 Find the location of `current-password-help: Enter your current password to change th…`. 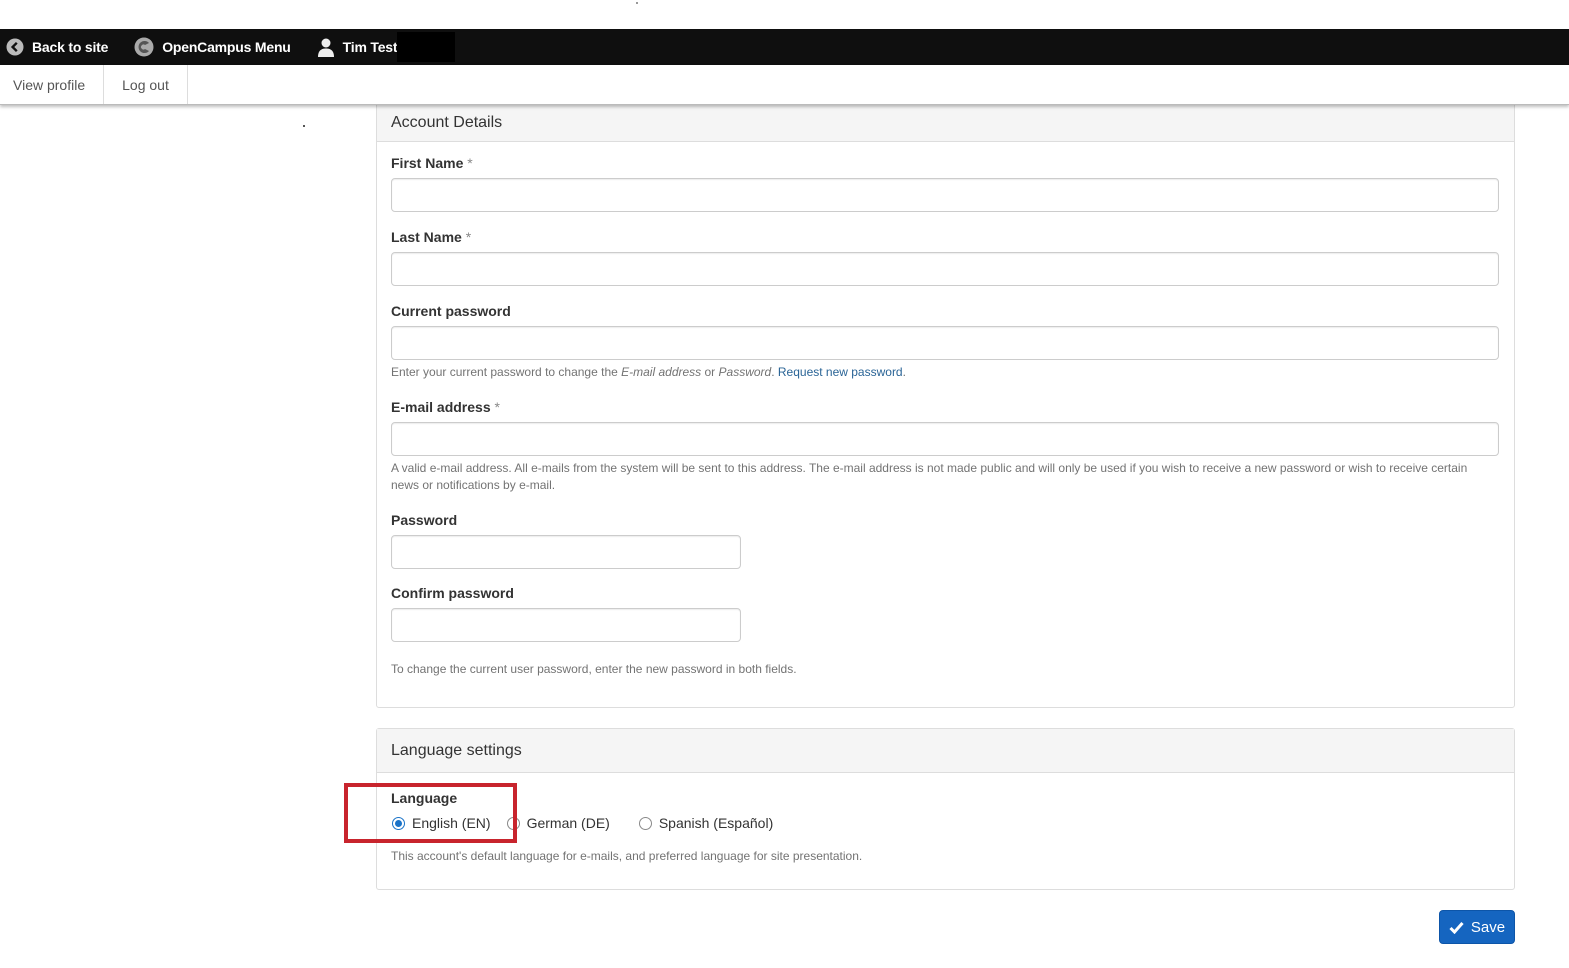

current-password-help: Enter your current password to change th… is located at coordinates (648, 372).